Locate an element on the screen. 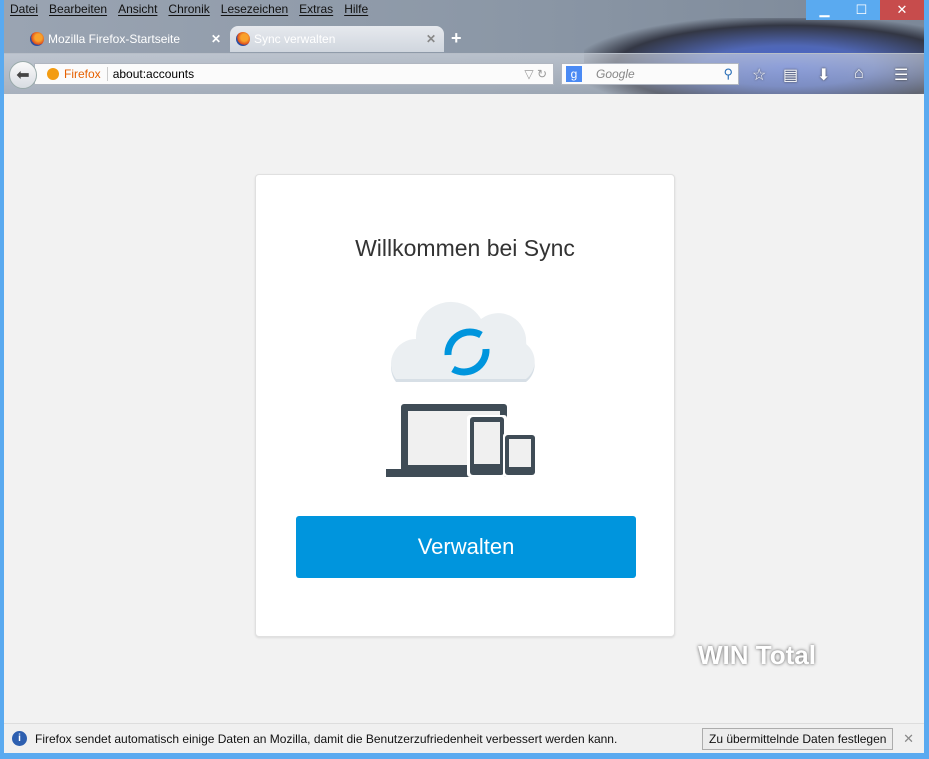 The width and height of the screenshot is (929, 759). menu-chronik: Chronik is located at coordinates (188, 9).